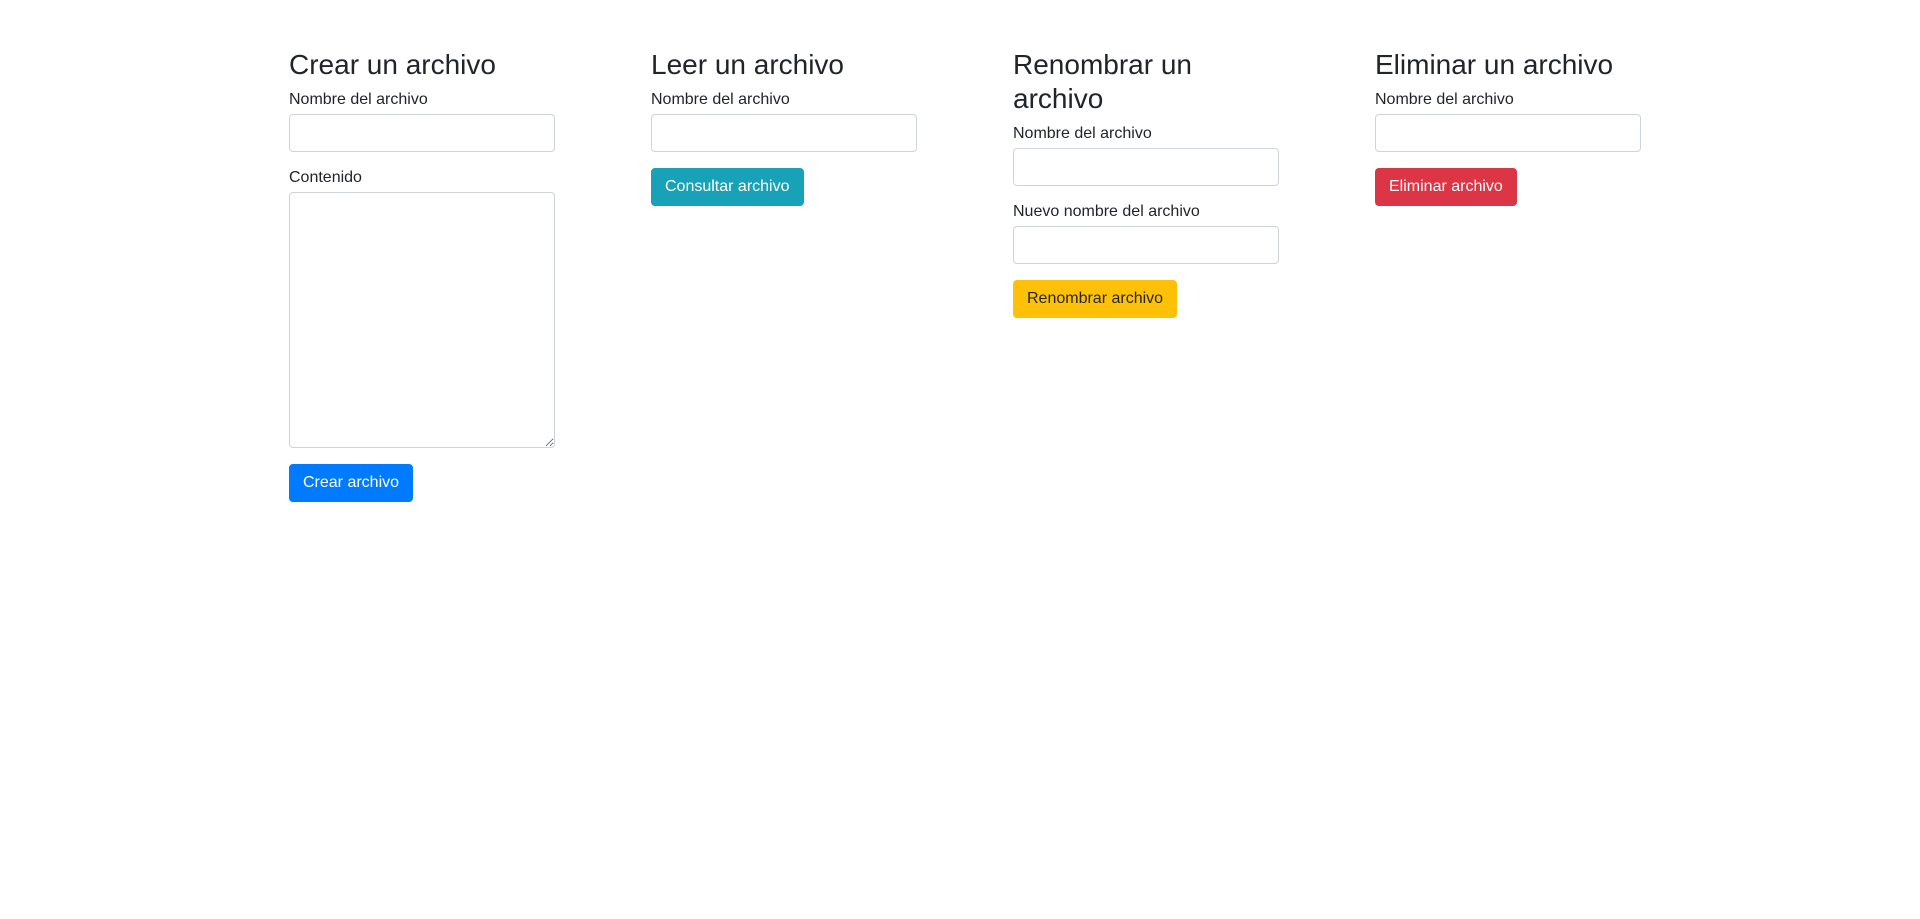 This screenshot has width=1920, height=919. What do you see at coordinates (1146, 245) in the screenshot?
I see `rename-new-filename-input` at bounding box center [1146, 245].